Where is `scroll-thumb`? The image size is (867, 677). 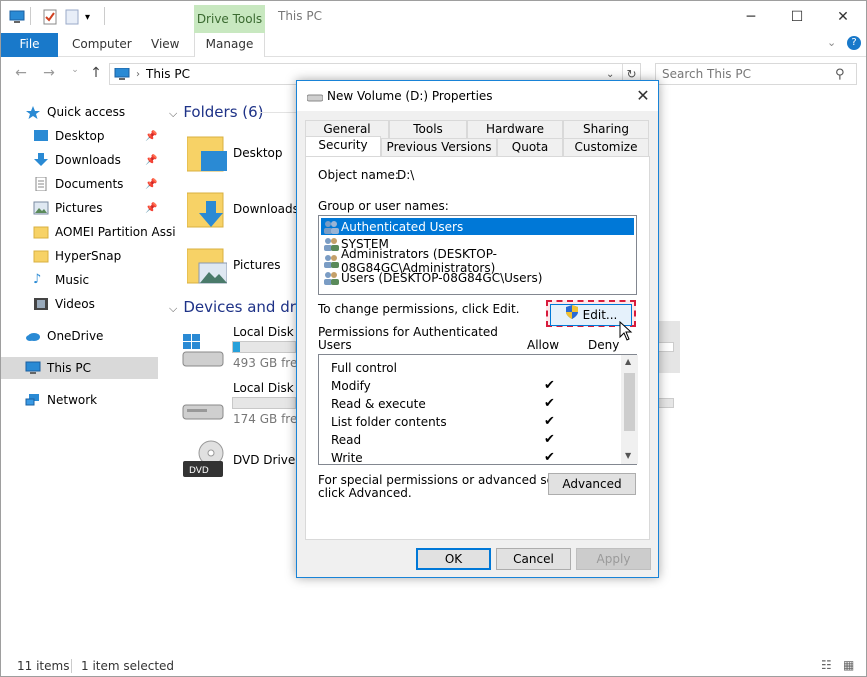
scroll-thumb is located at coordinates (629, 402).